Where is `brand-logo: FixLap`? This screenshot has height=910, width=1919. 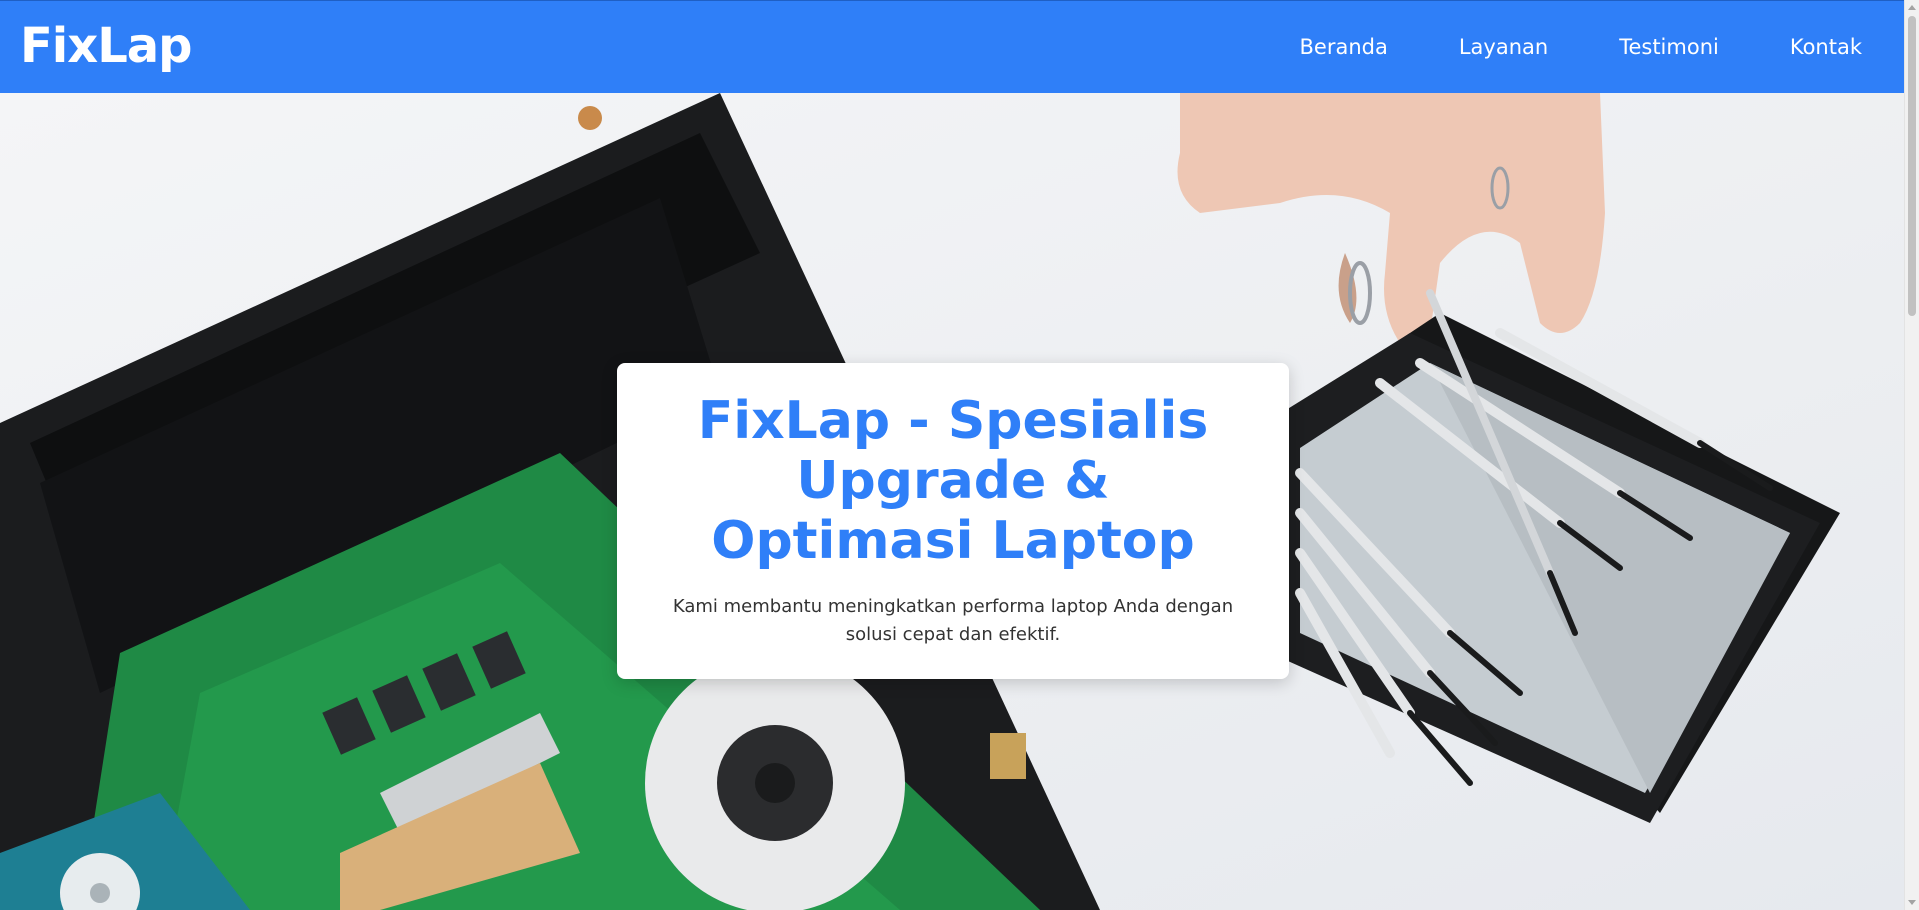
brand-logo: FixLap is located at coordinates (106, 46).